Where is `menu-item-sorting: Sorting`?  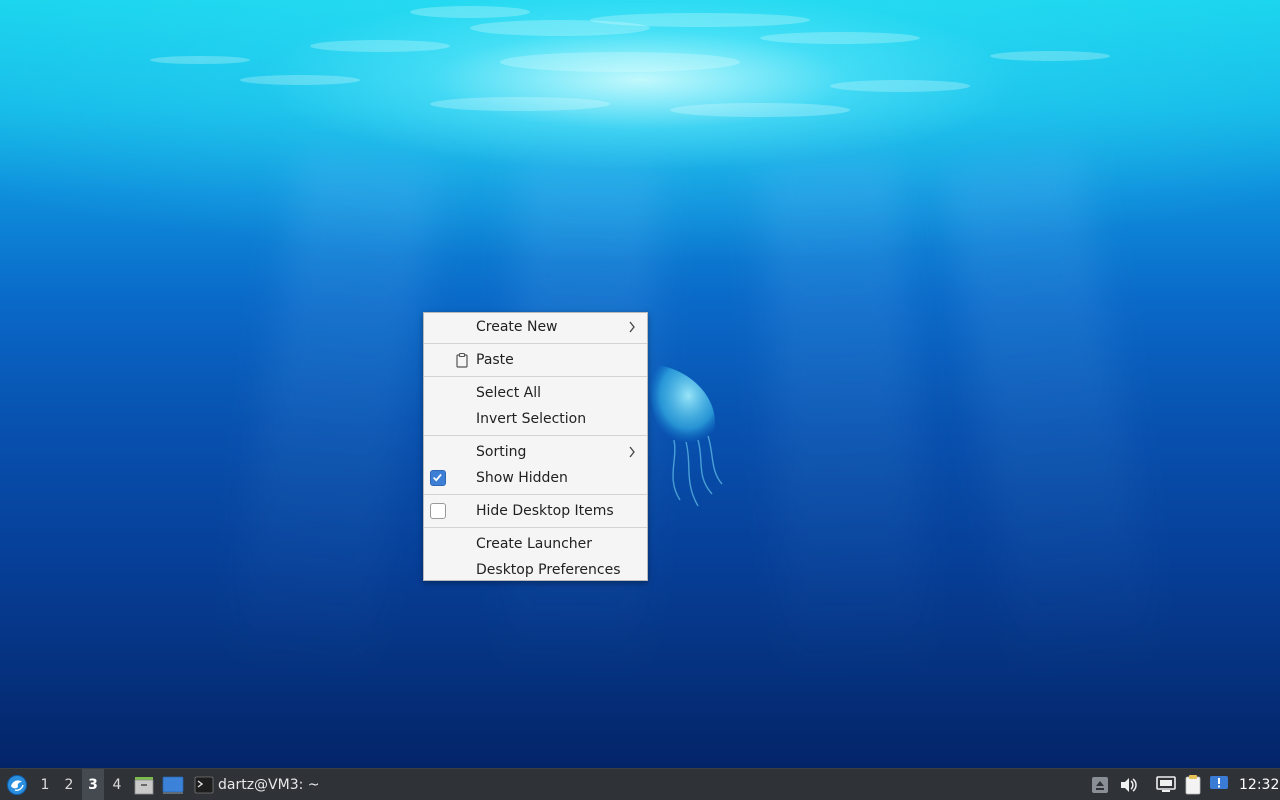
menu-item-sorting: Sorting is located at coordinates (535, 452).